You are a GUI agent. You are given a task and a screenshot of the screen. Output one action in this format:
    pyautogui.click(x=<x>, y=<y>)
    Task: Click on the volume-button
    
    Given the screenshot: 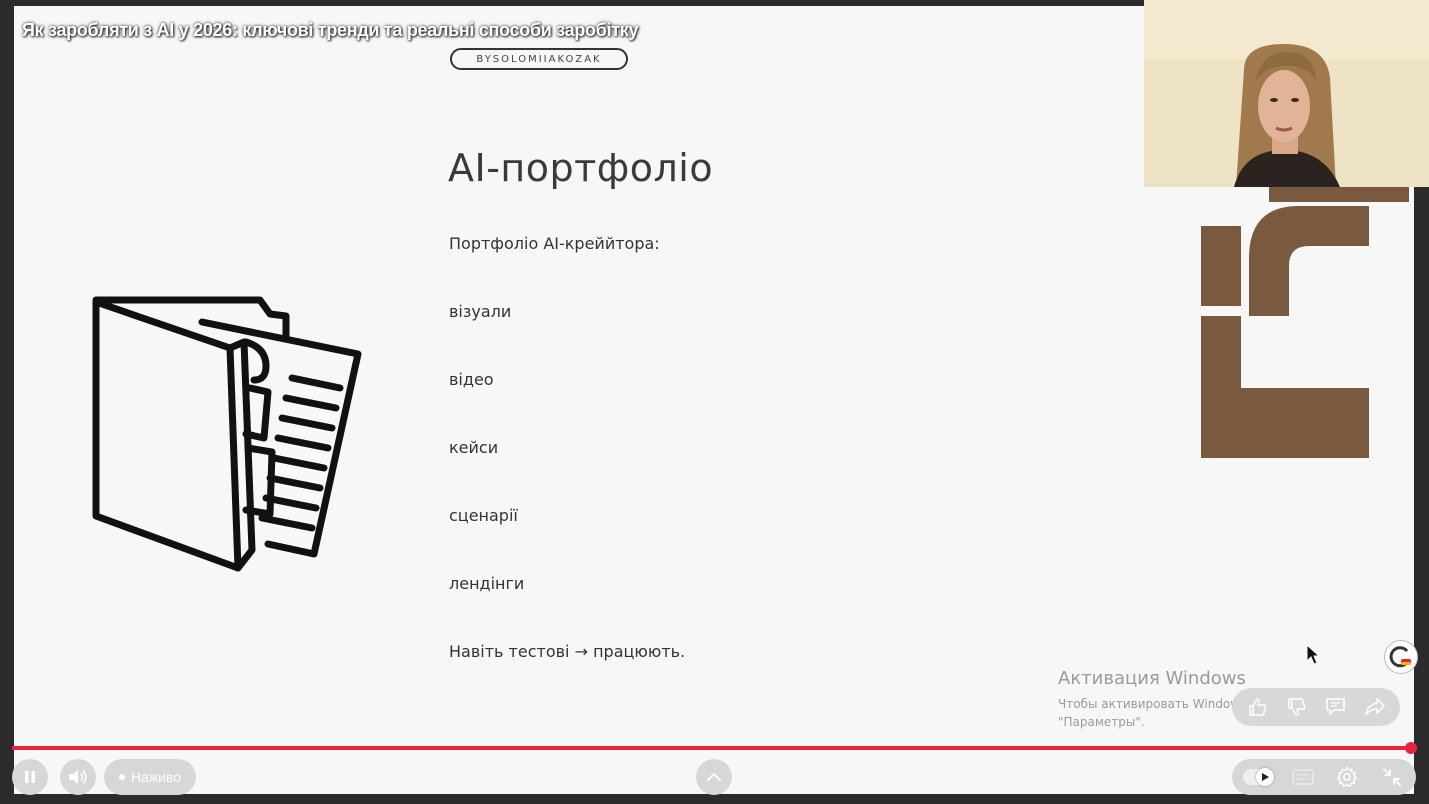 What is the action you would take?
    pyautogui.click(x=78, y=777)
    